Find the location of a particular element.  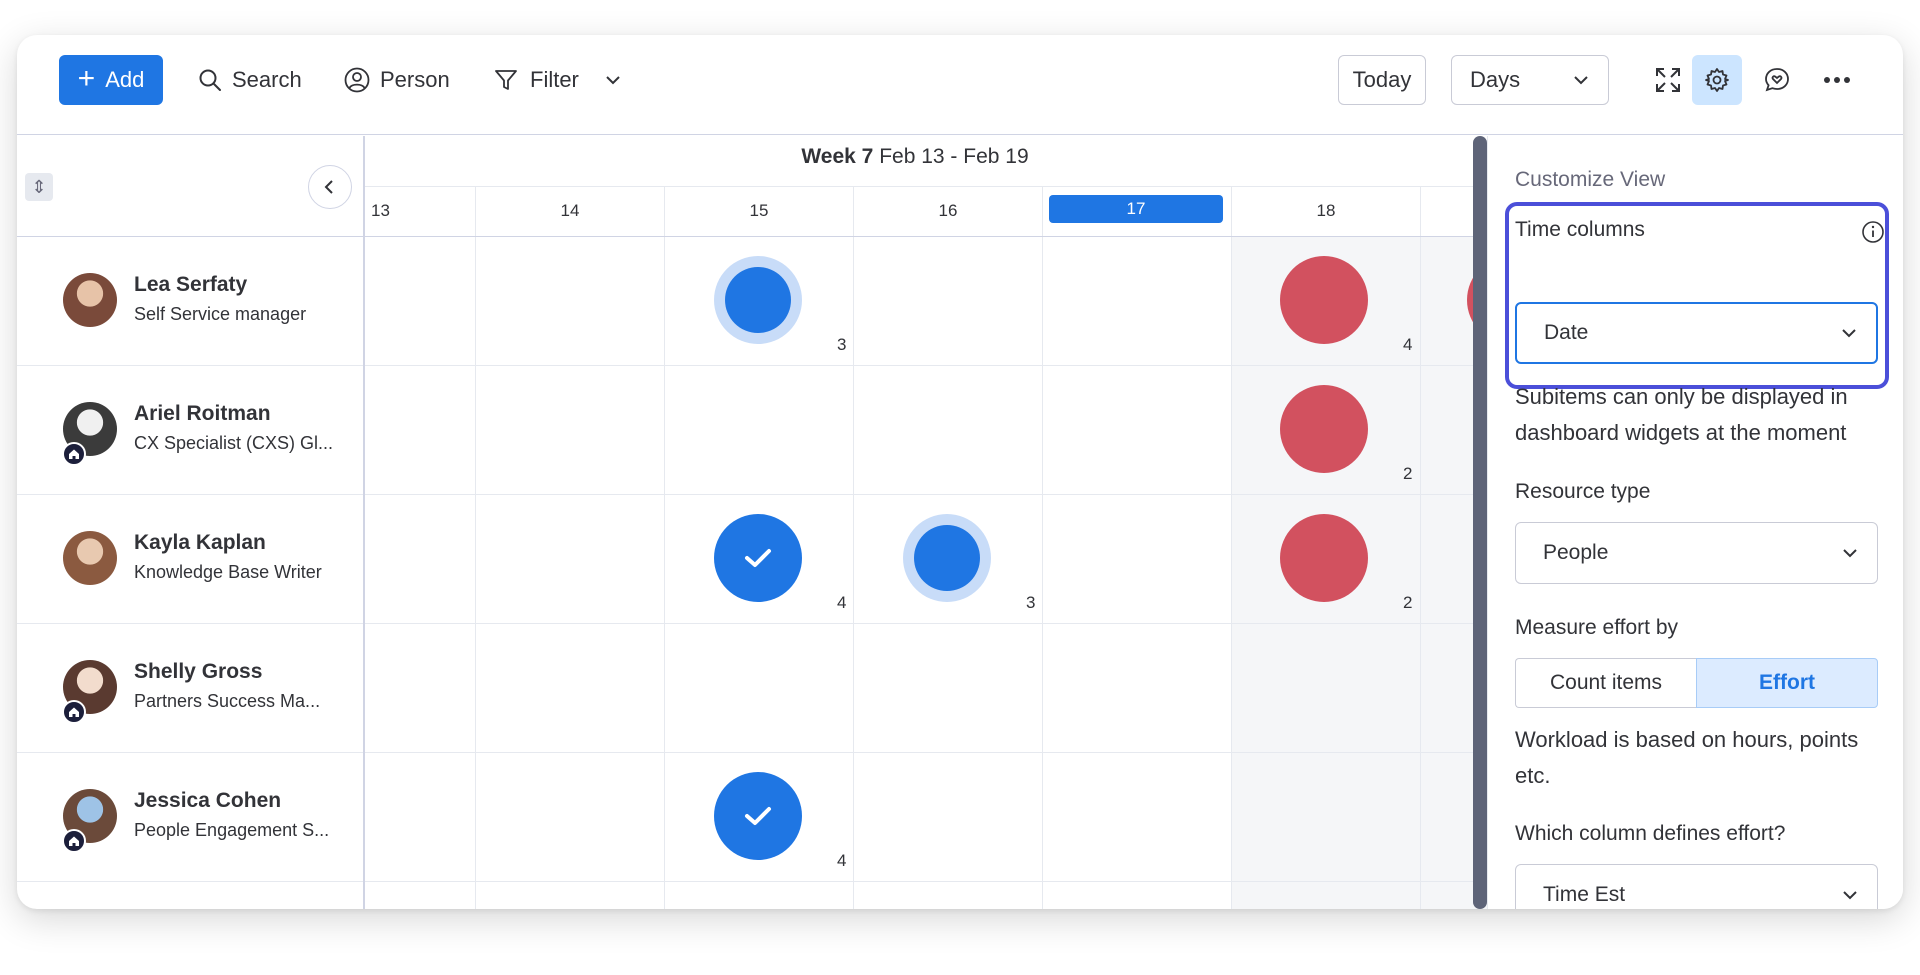

resource-type-label: Resource type is located at coordinates (1583, 491).